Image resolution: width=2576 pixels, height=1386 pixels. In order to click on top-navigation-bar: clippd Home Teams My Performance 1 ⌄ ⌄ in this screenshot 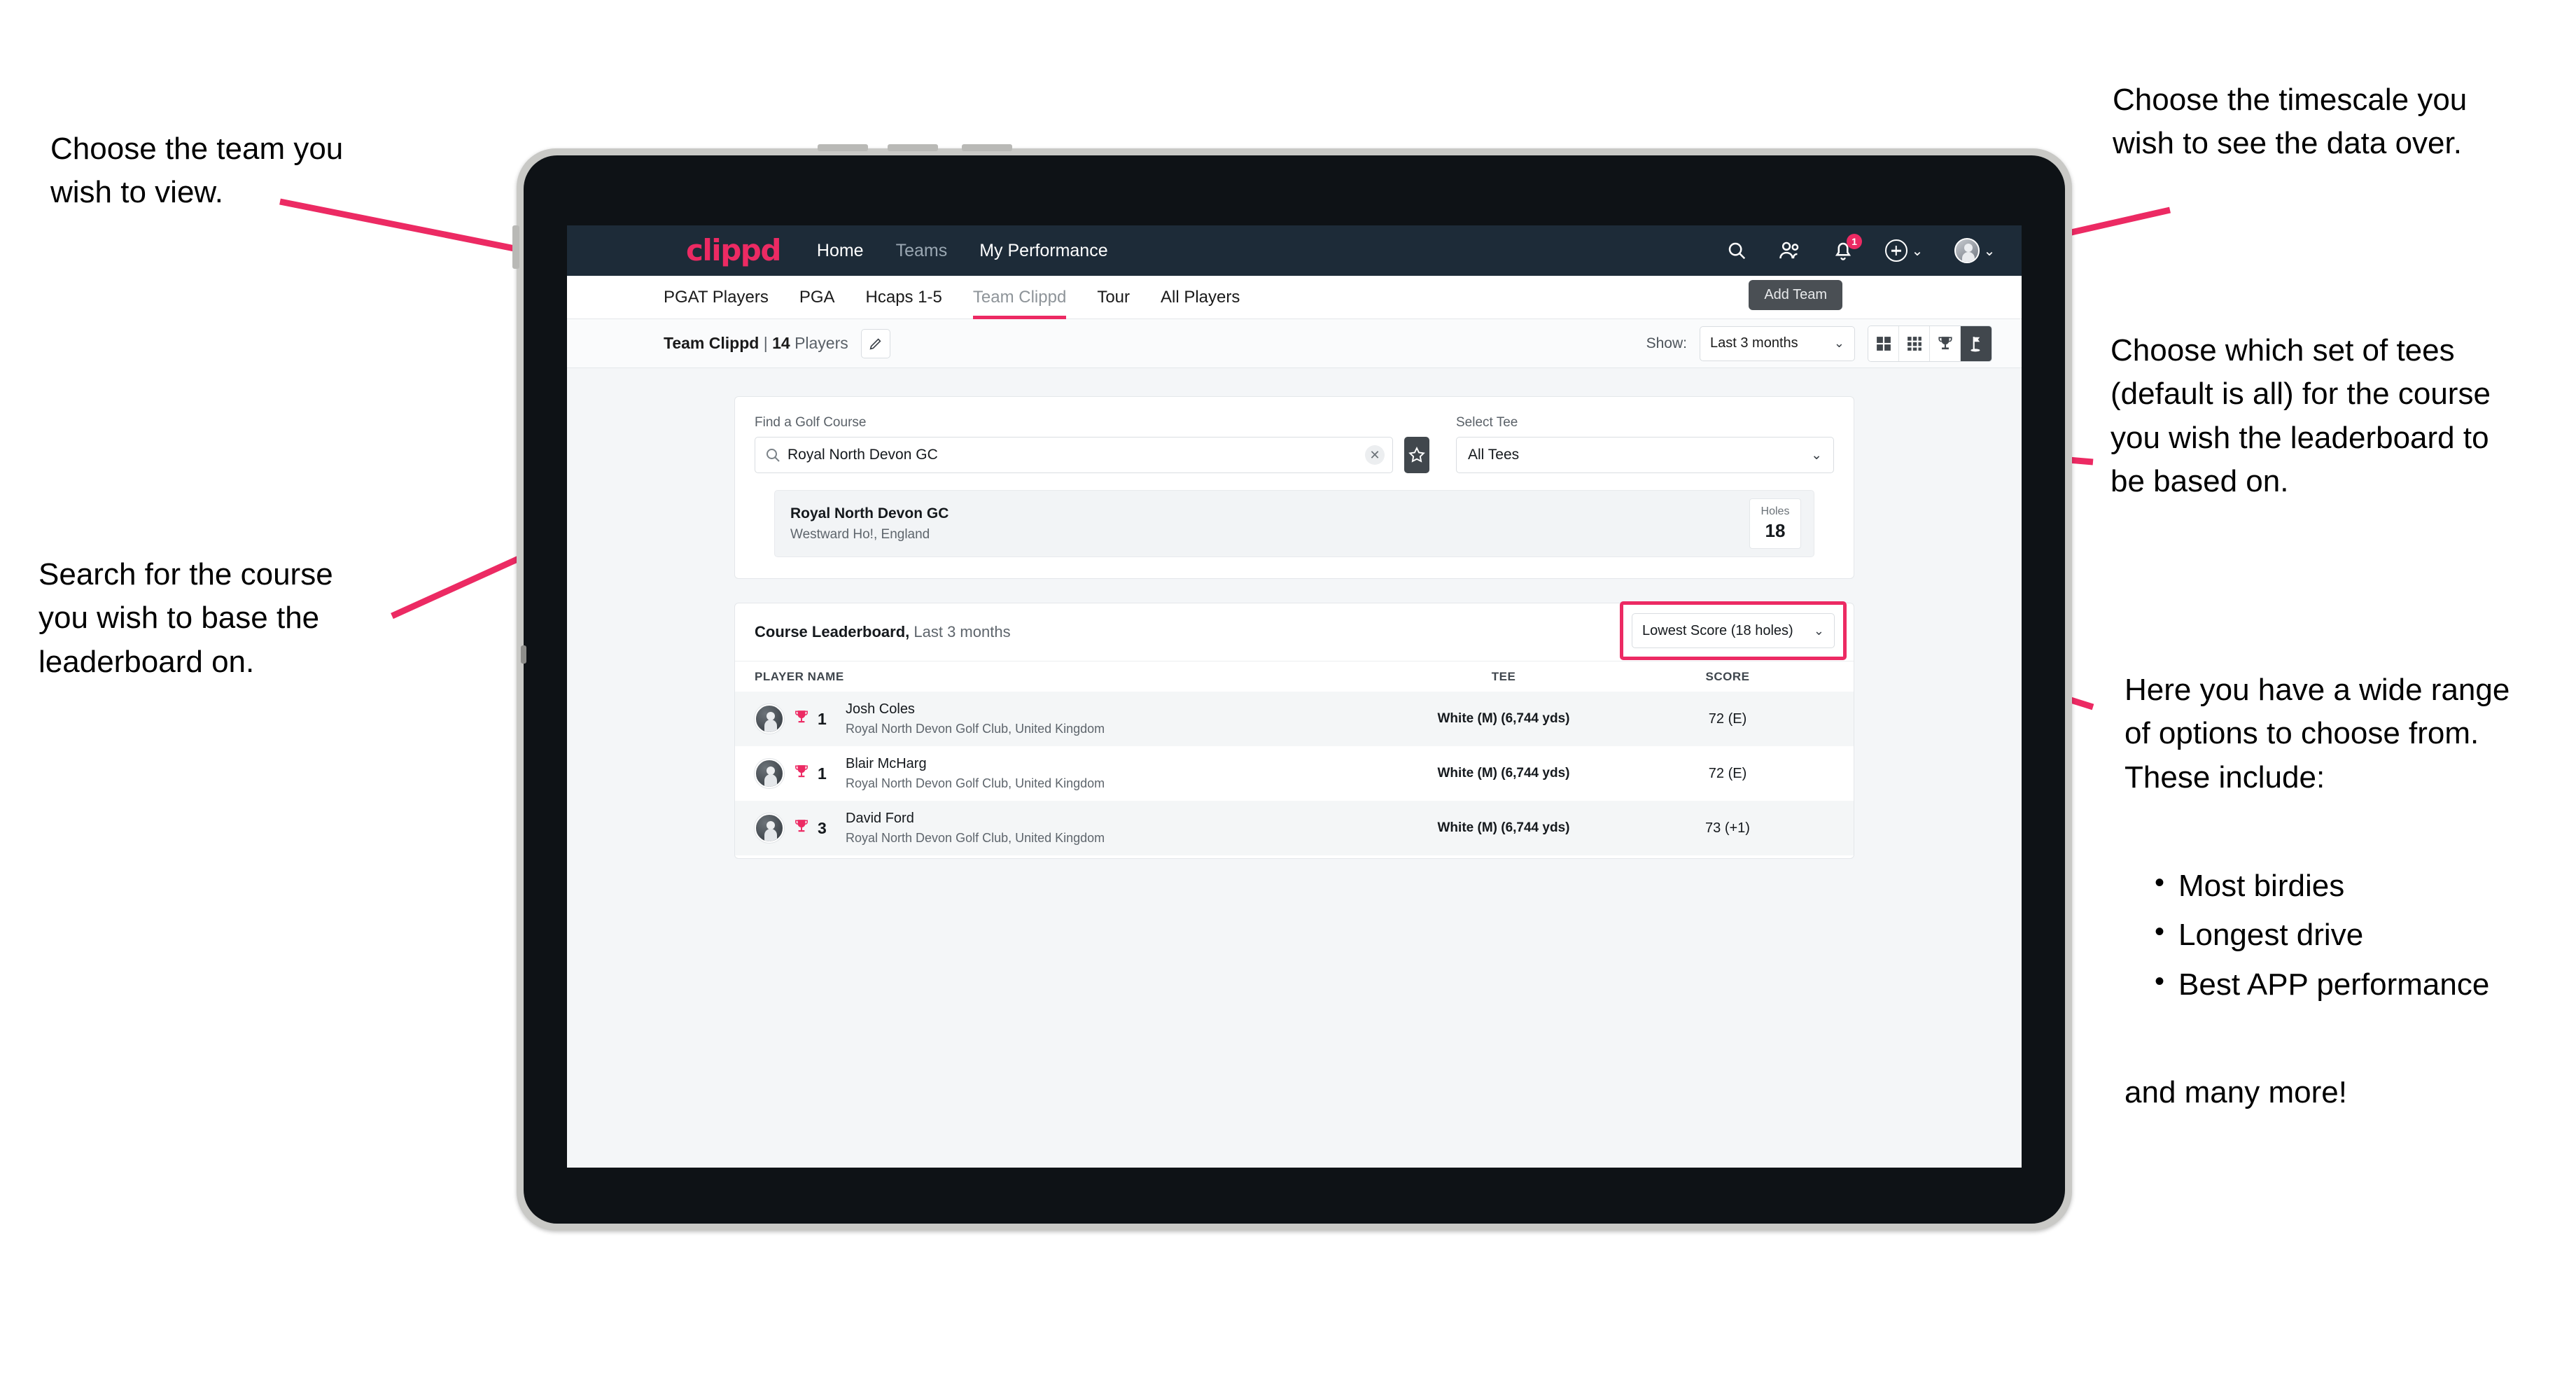, I will do `click(1294, 250)`.